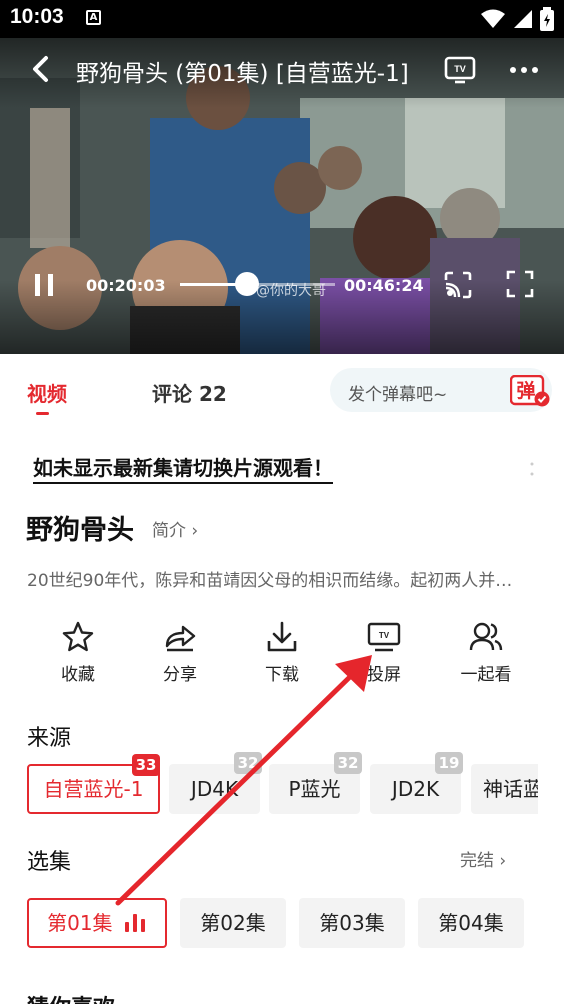  Describe the element at coordinates (282, 389) in the screenshot. I see `detail-tabs: 视频 评论 22 发个弹幕吧~ 弹` at that location.